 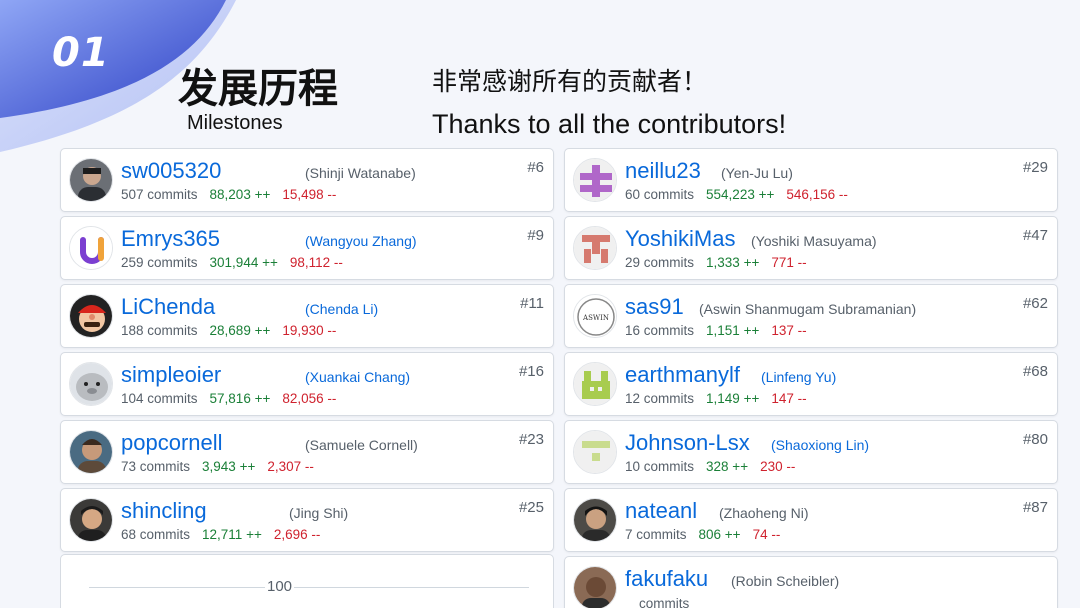 I want to click on deletions-count: 230 --, so click(x=778, y=466).